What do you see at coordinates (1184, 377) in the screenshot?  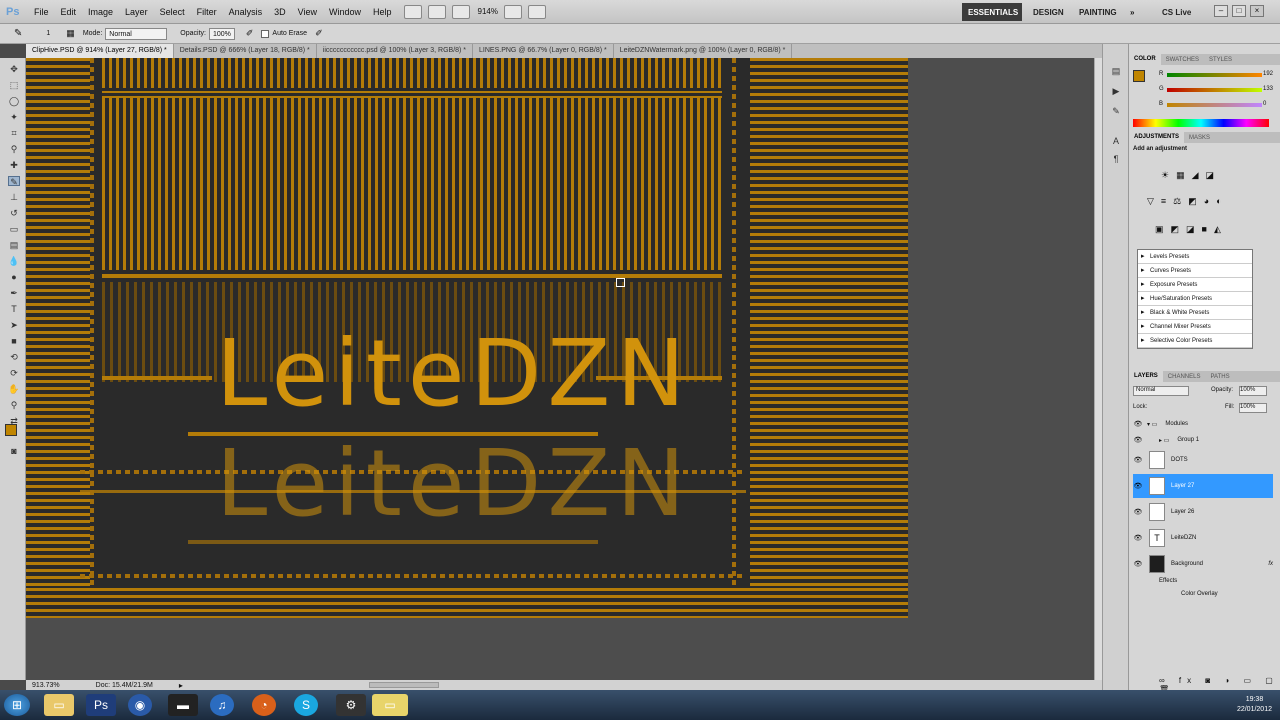 I see `tab-channels: CHANNELS` at bounding box center [1184, 377].